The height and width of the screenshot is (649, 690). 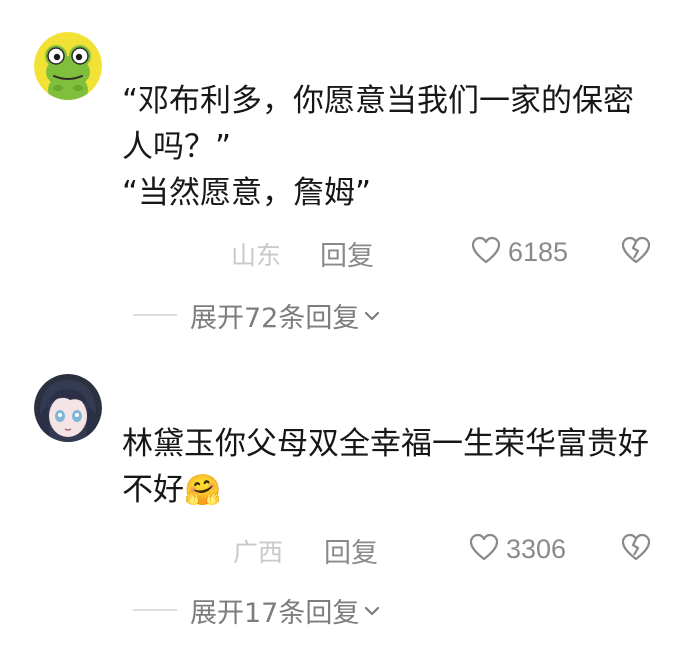 I want to click on like-count: 6185, so click(x=538, y=251).